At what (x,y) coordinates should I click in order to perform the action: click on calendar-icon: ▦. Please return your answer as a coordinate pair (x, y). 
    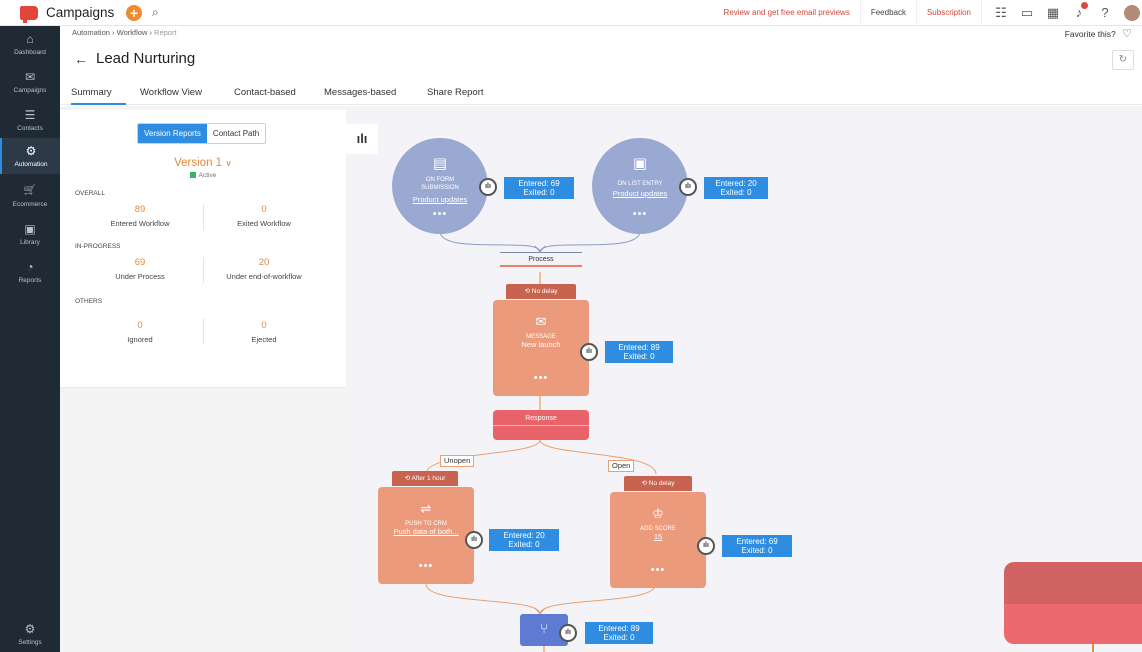
    Looking at the image, I should click on (1053, 13).